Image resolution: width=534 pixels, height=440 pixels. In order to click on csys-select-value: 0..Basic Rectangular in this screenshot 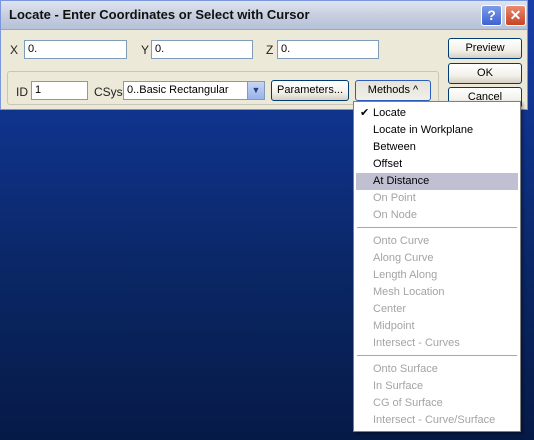, I will do `click(178, 90)`.